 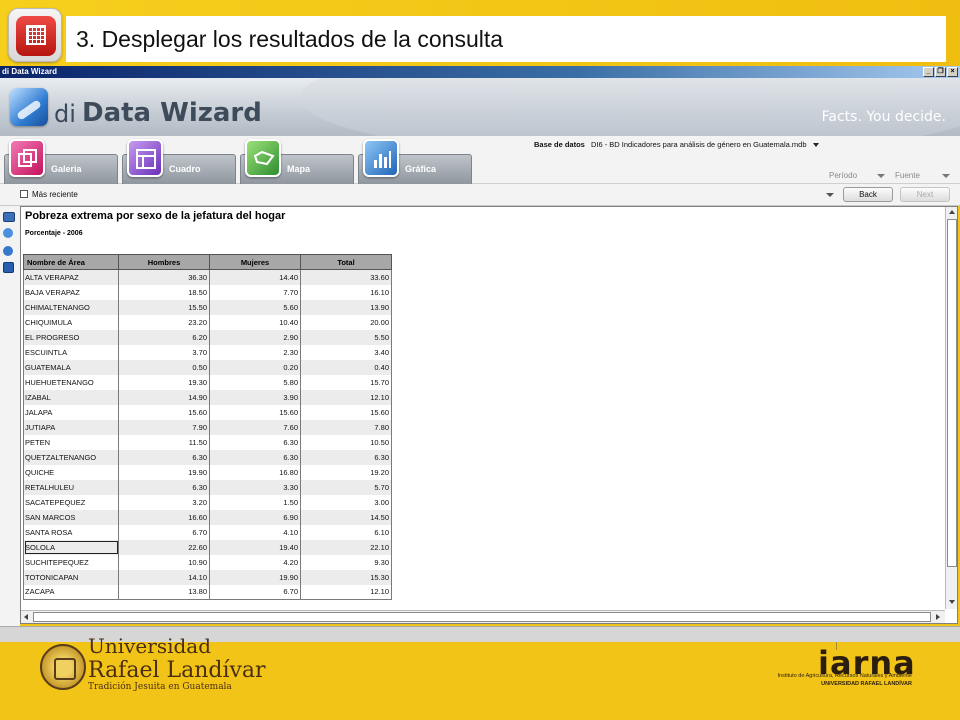 I want to click on area-name-cell: RETALHULEU, so click(x=71, y=487).